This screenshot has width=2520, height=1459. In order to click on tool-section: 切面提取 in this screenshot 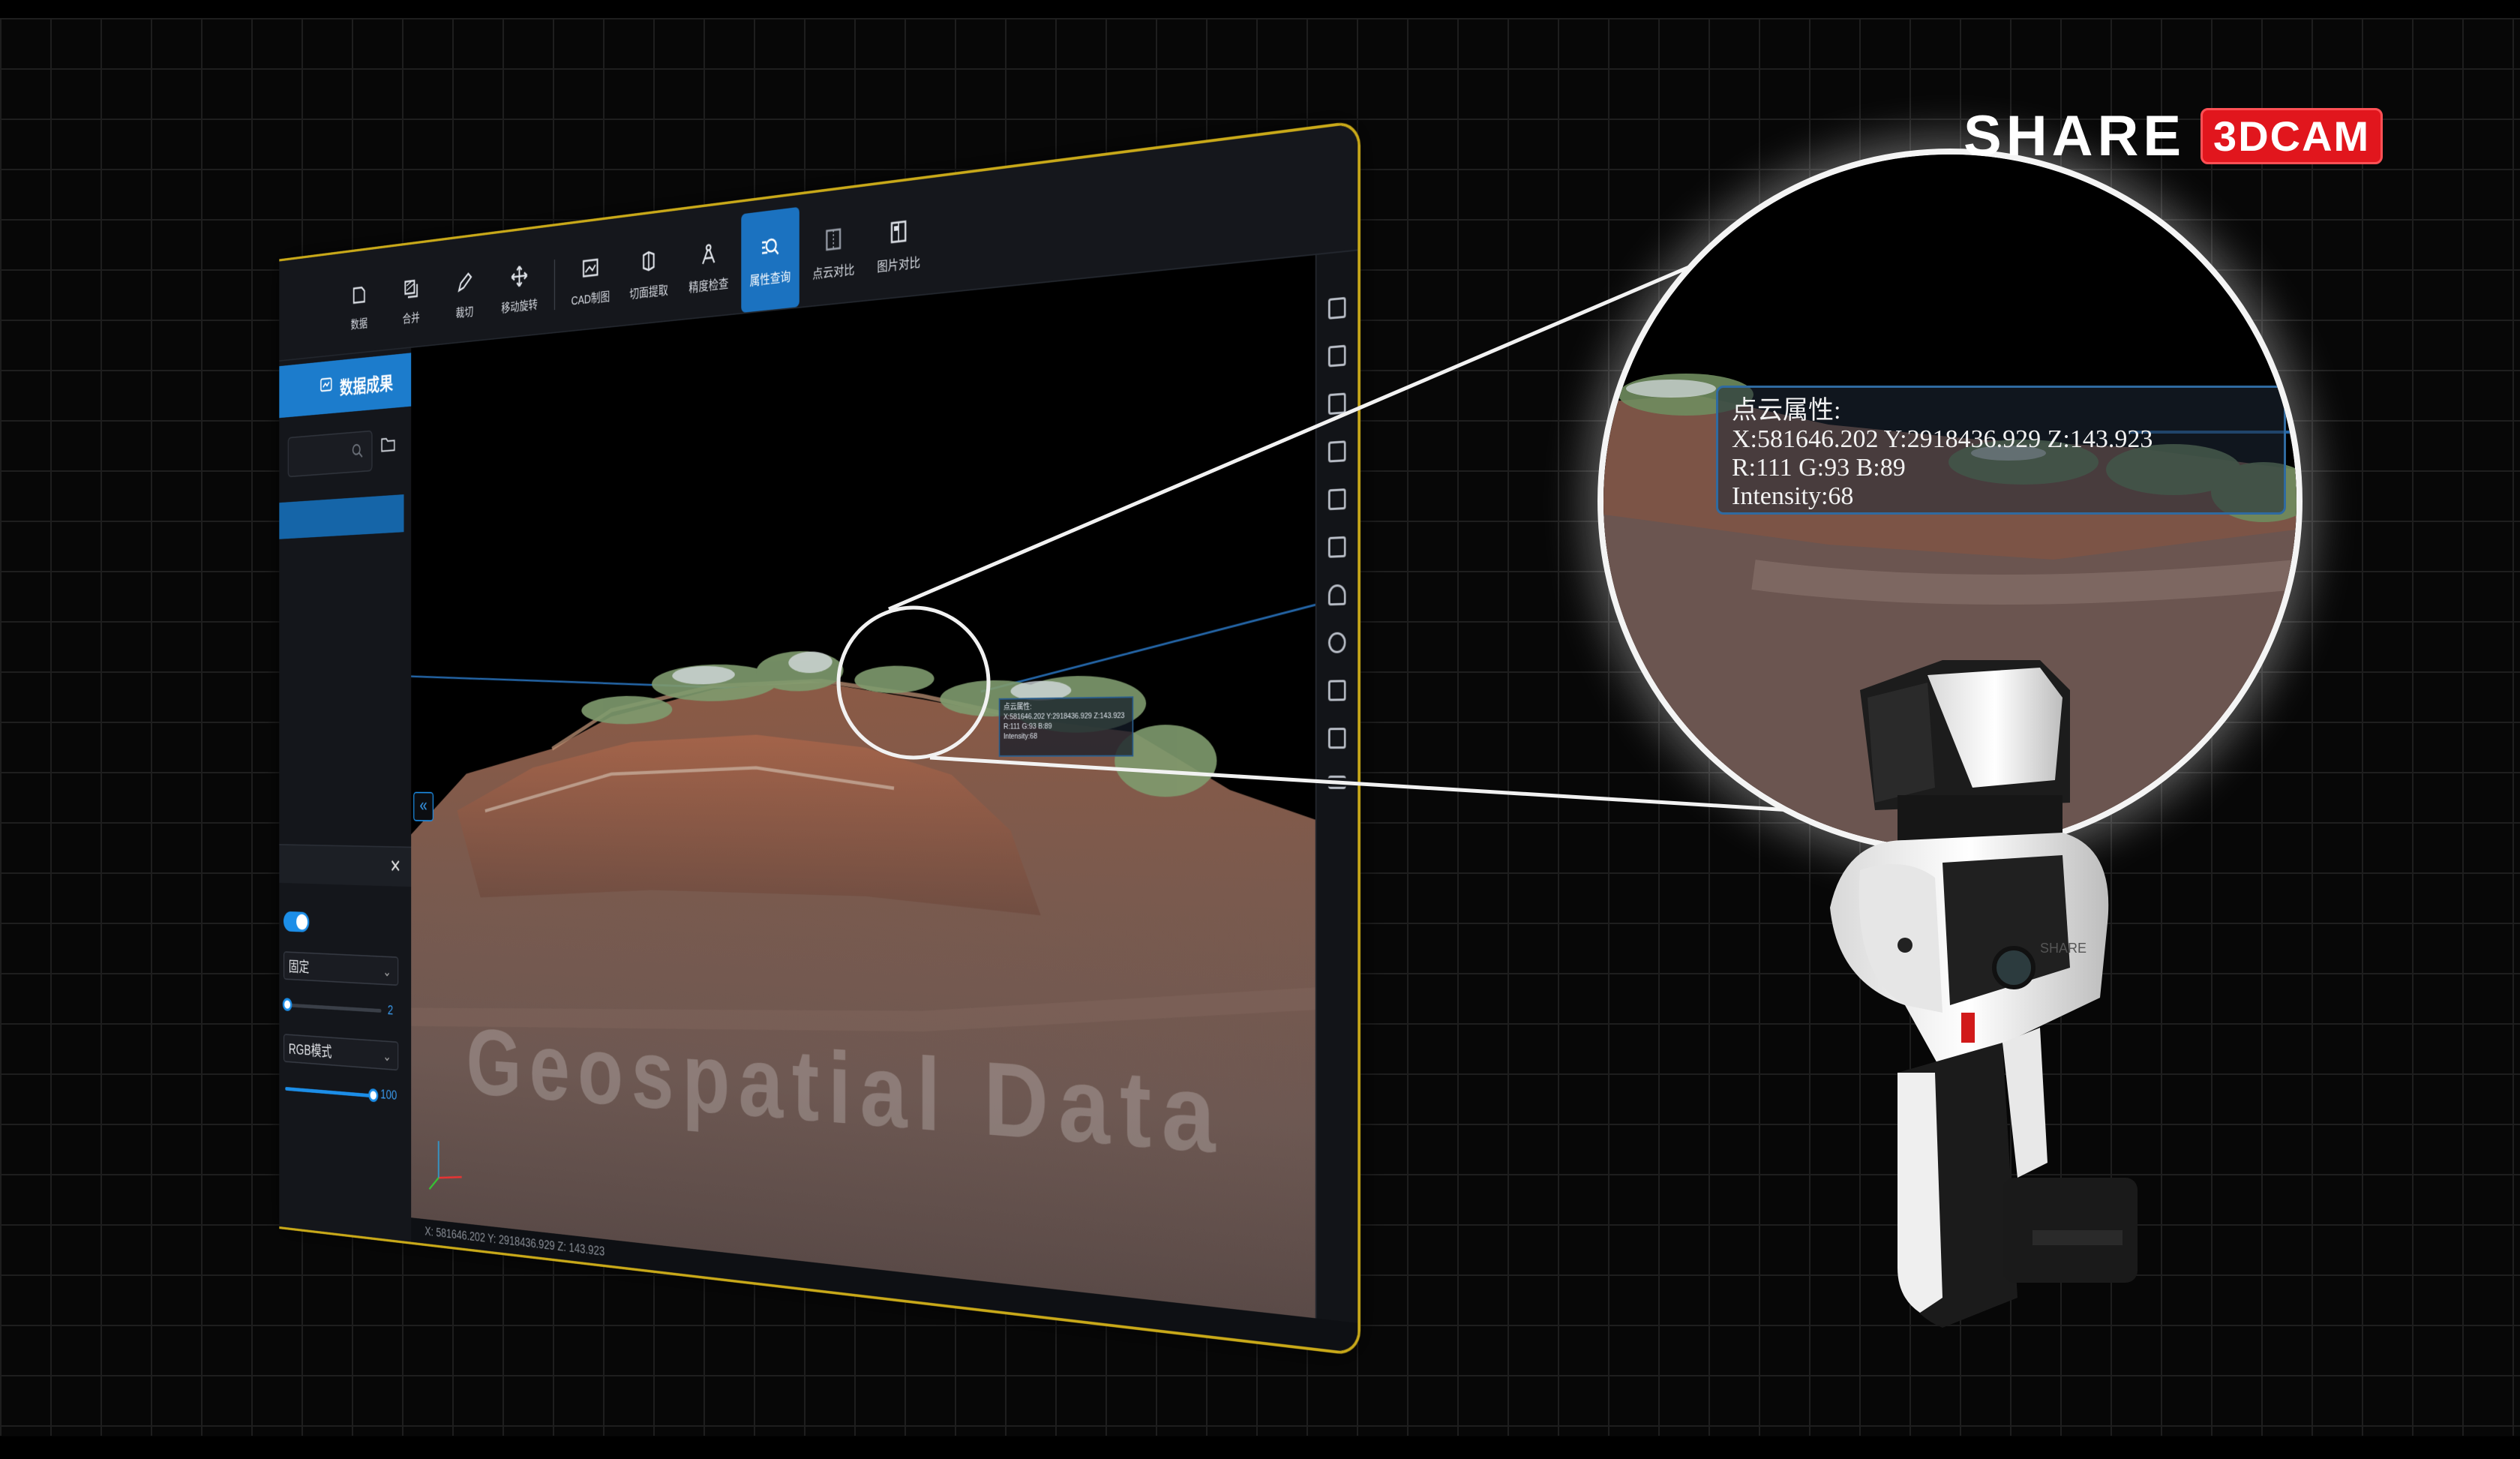, I will do `click(648, 273)`.